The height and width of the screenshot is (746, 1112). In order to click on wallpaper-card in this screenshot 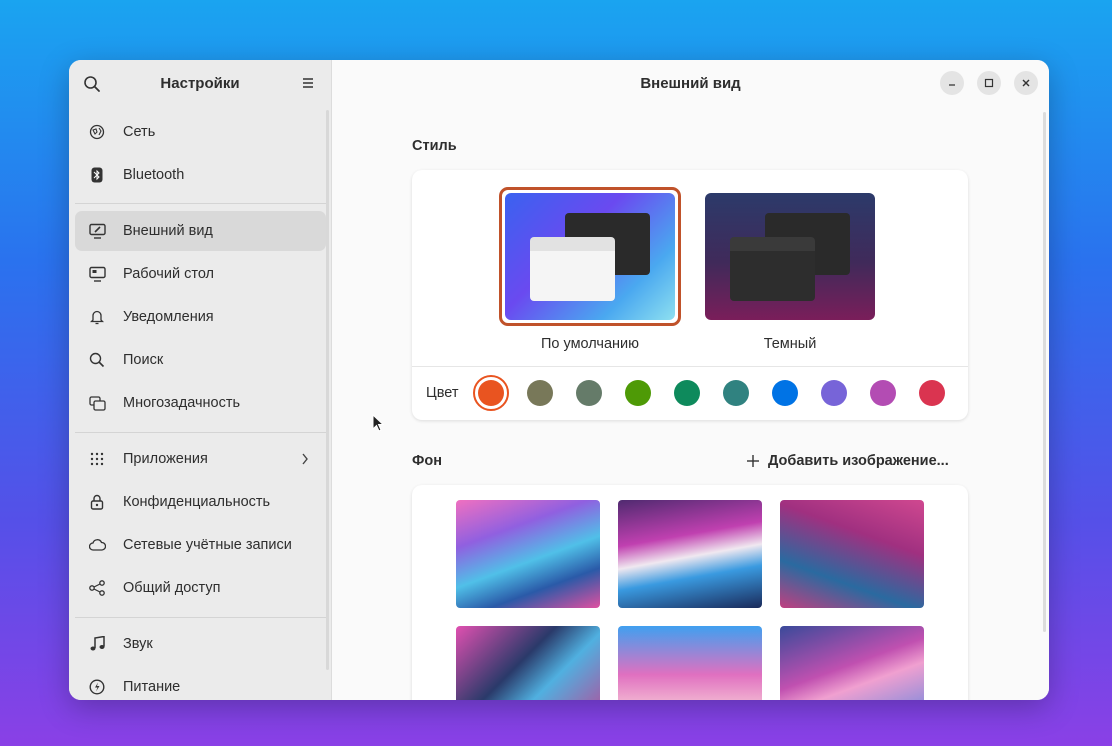, I will do `click(690, 592)`.